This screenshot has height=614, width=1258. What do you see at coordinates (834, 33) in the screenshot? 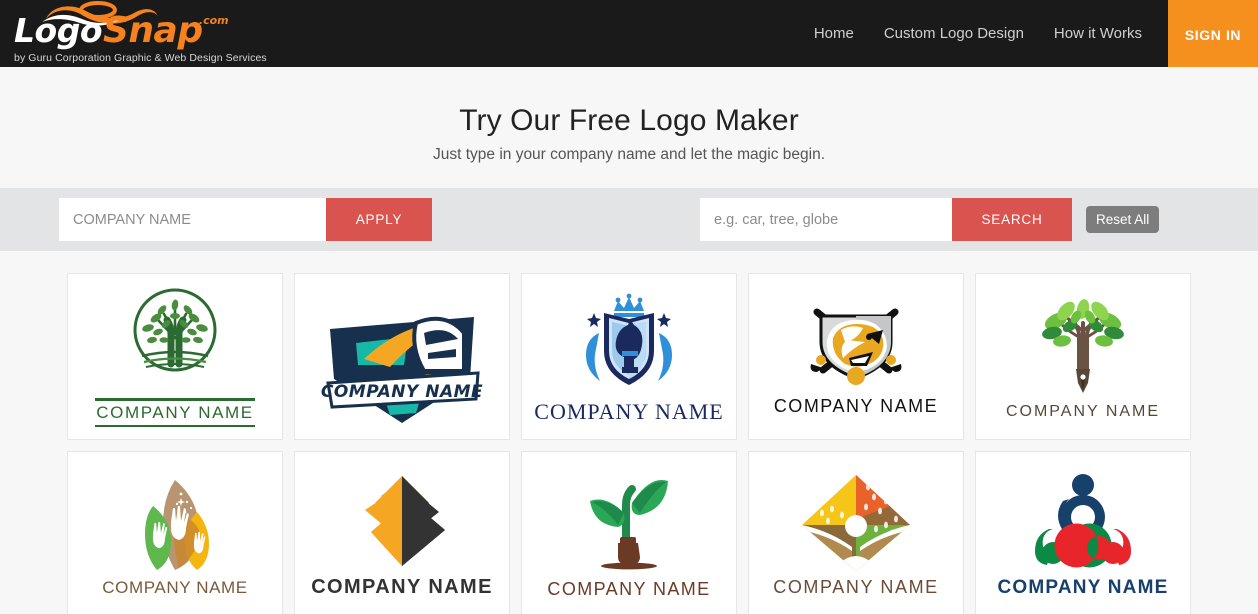
I see `nav-link-home: Home` at bounding box center [834, 33].